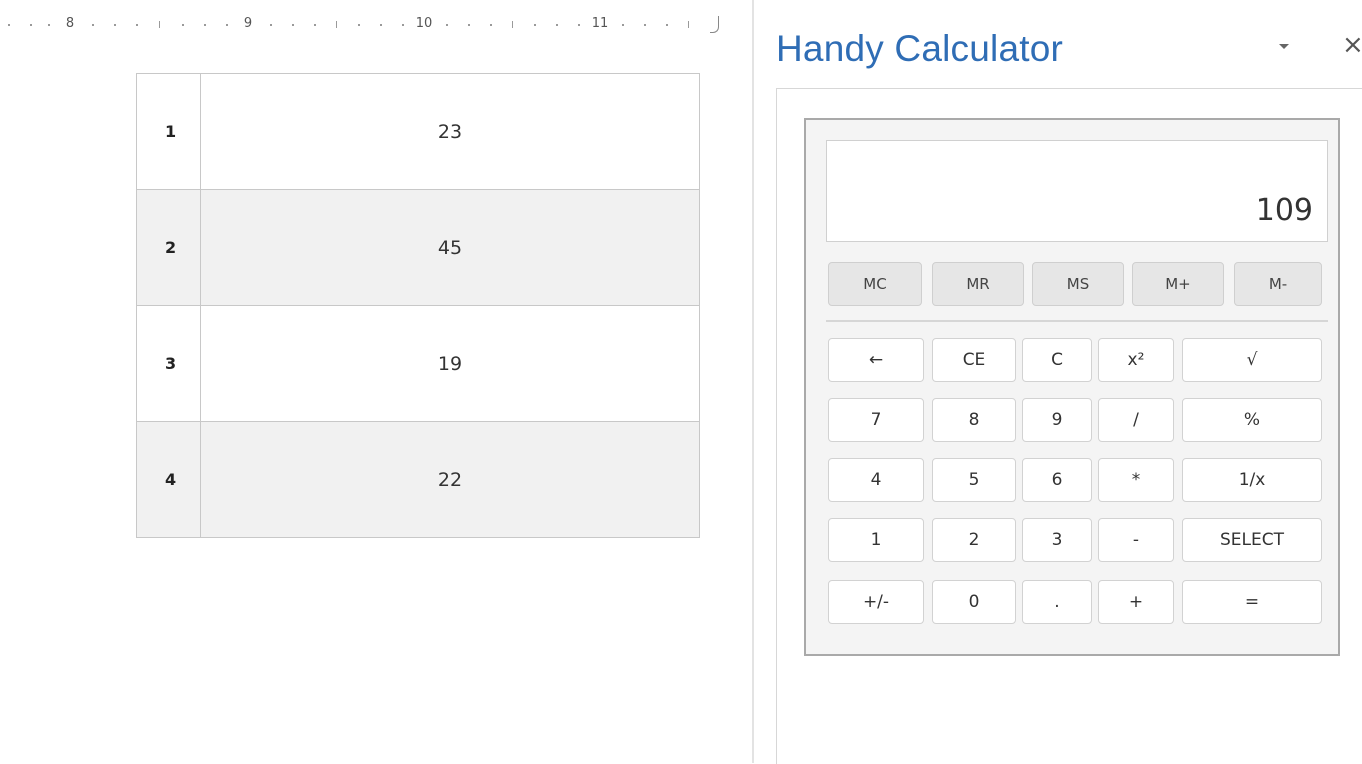 Image resolution: width=1362 pixels, height=764 pixels. Describe the element at coordinates (1057, 602) in the screenshot. I see `decimal-point-button: .` at that location.